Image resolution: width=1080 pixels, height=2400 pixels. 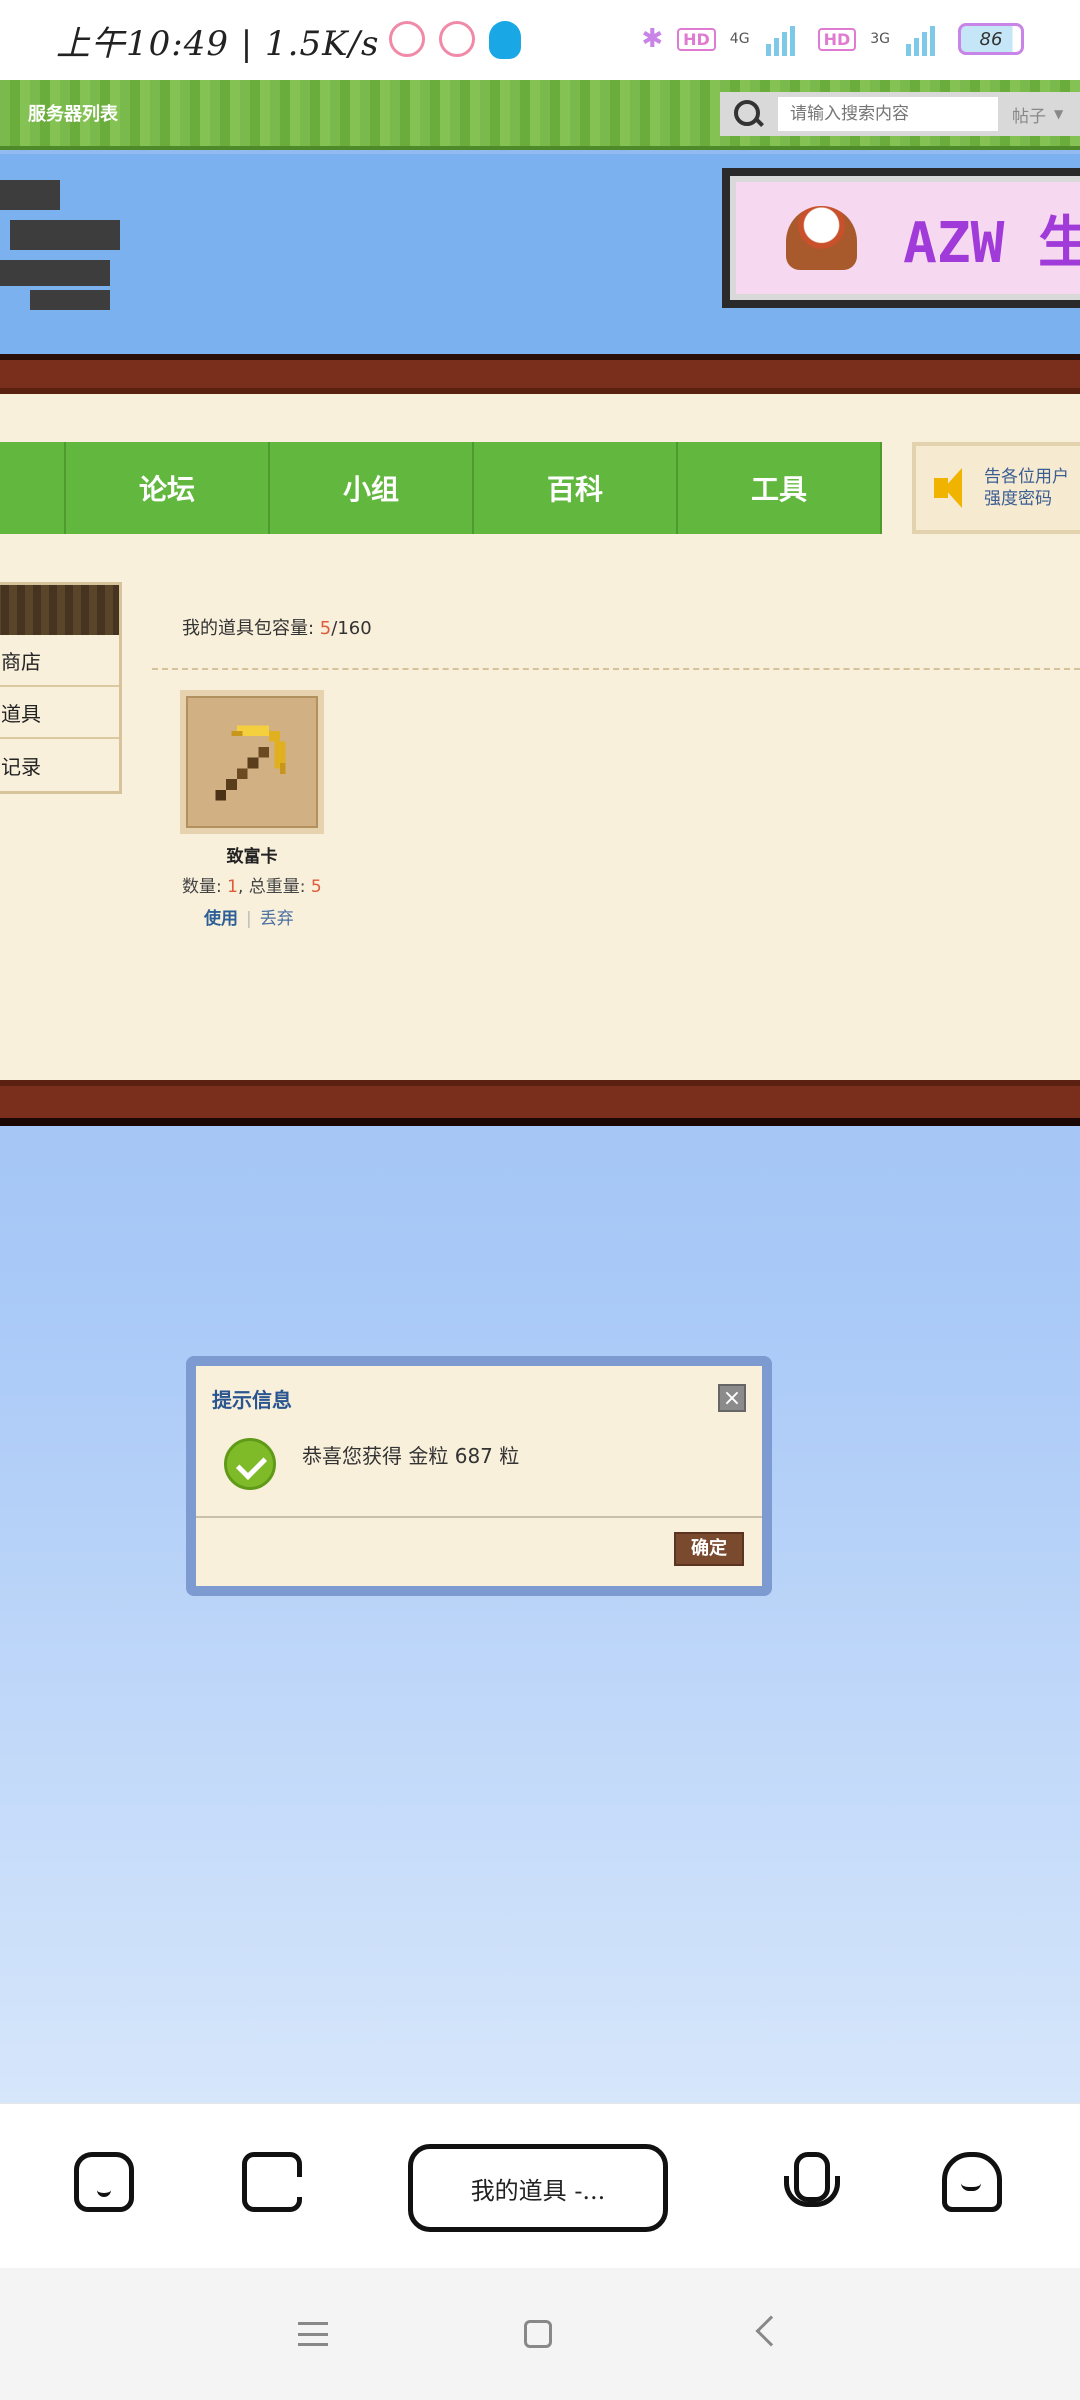 What do you see at coordinates (809, 2182) in the screenshot?
I see `microphone-icon` at bounding box center [809, 2182].